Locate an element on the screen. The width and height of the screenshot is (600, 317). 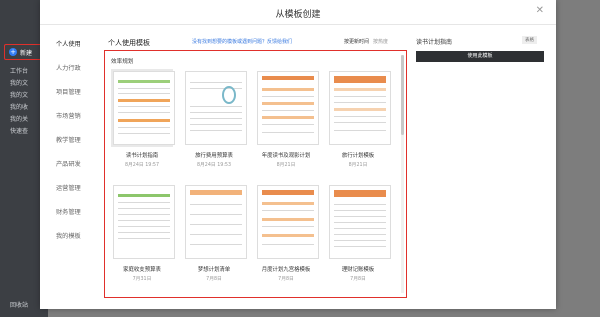
template-card: 家庭收支预算表 7月31日 is located at coordinates (143, 232).